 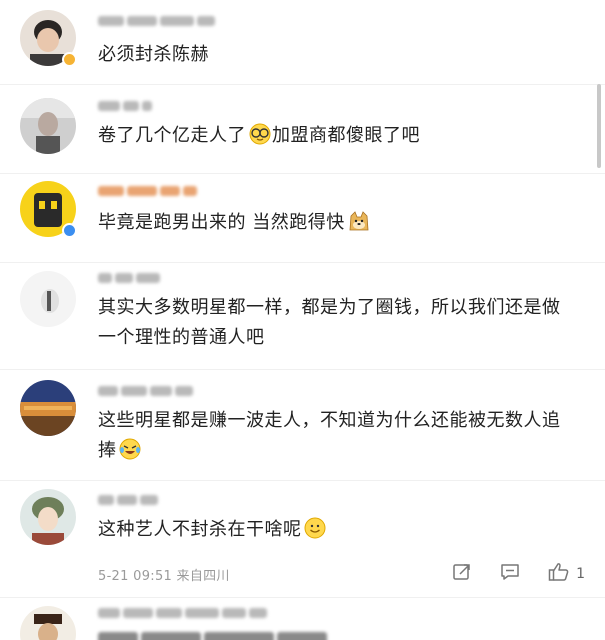 I want to click on comment-text: 这种艺人不封杀在干啥呢, so click(x=331, y=532).